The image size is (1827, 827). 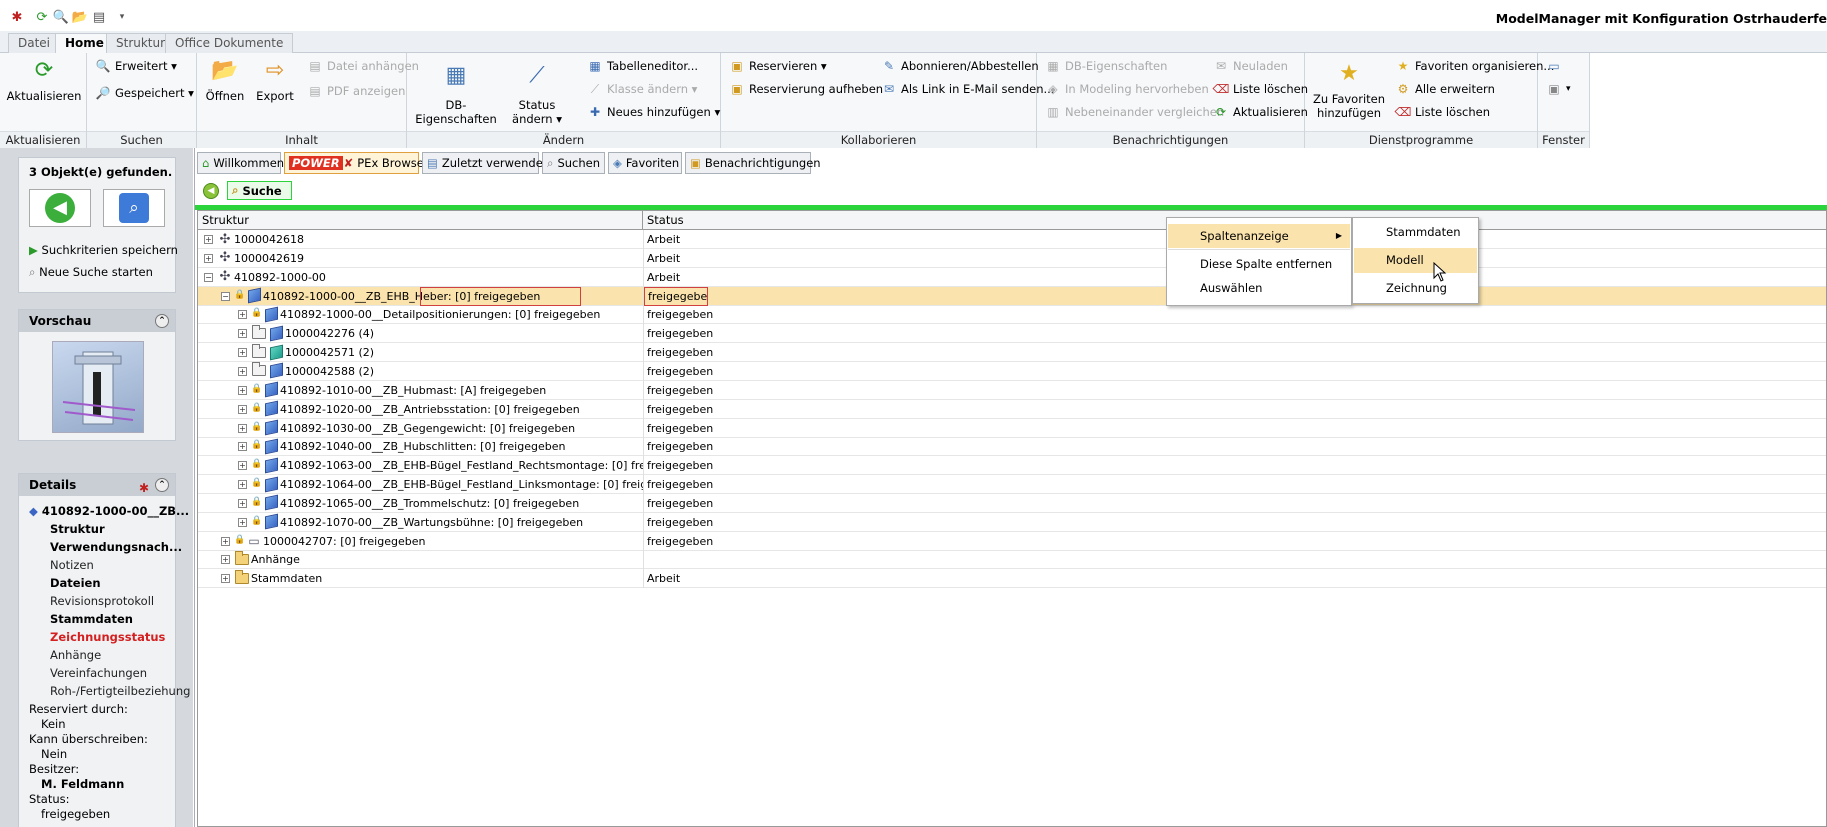 What do you see at coordinates (211, 191) in the screenshot?
I see `go-back-icon: ◀` at bounding box center [211, 191].